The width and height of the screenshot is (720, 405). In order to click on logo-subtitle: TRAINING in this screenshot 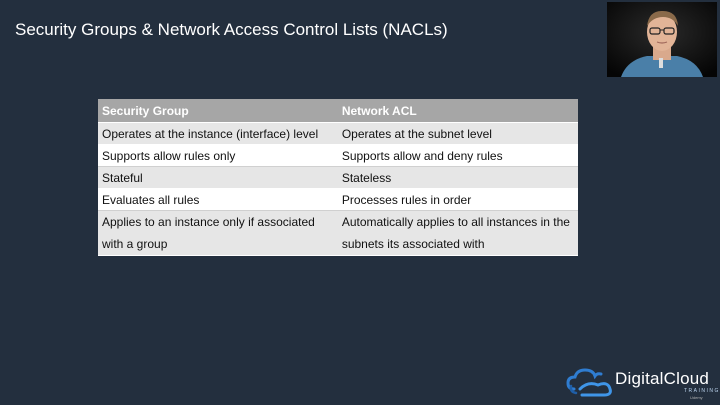, I will do `click(702, 391)`.